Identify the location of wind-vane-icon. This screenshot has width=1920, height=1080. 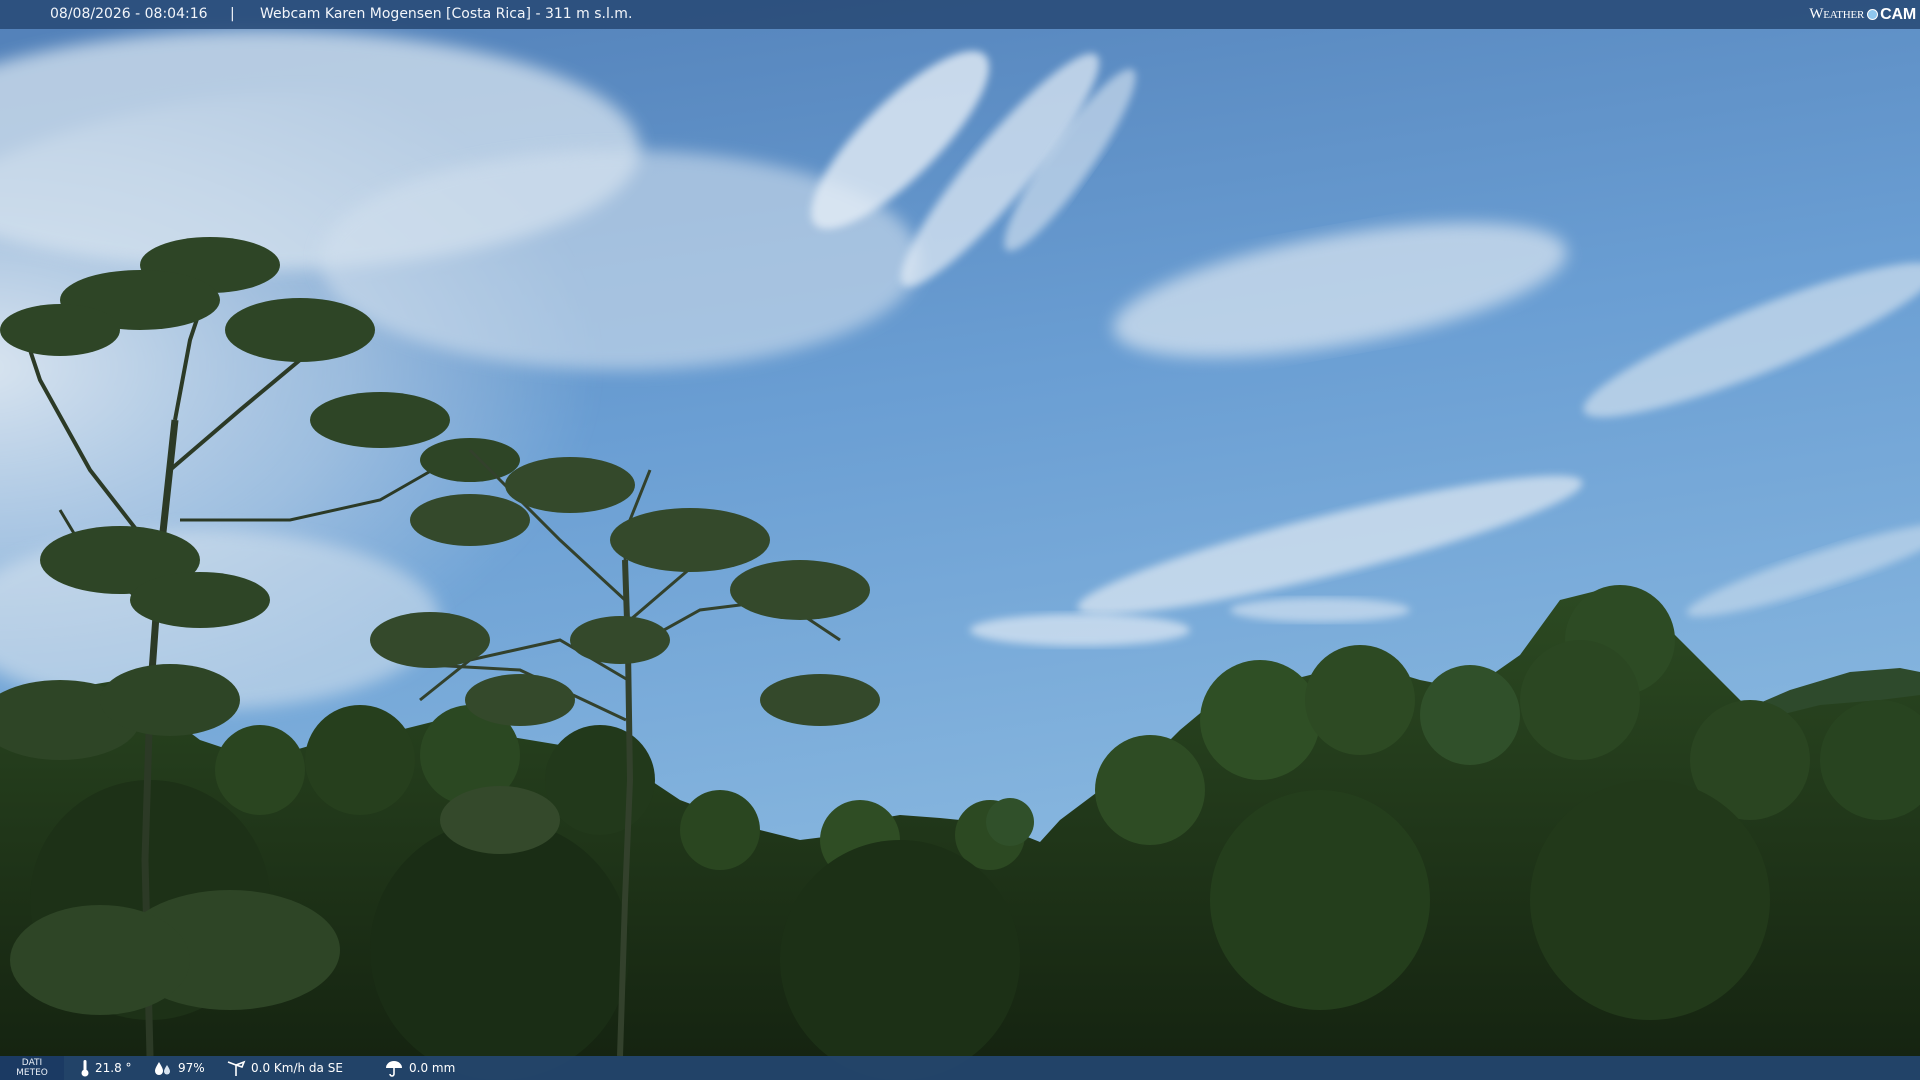
(236, 1068).